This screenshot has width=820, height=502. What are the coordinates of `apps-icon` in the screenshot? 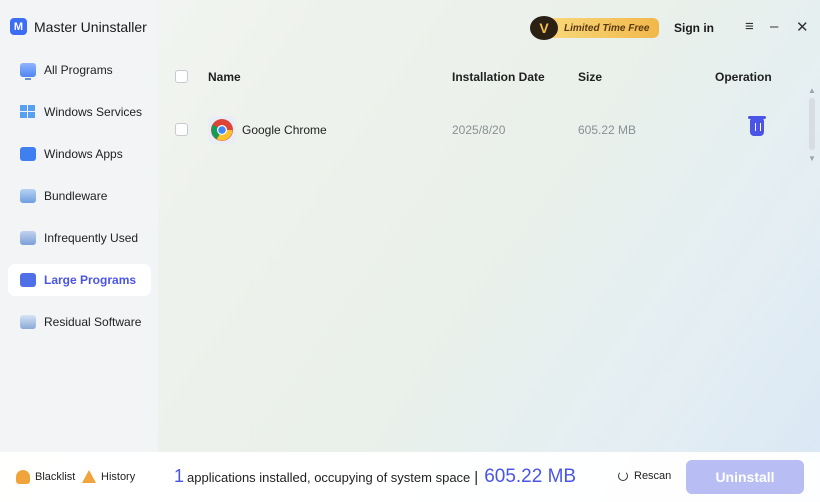 It's located at (28, 154).